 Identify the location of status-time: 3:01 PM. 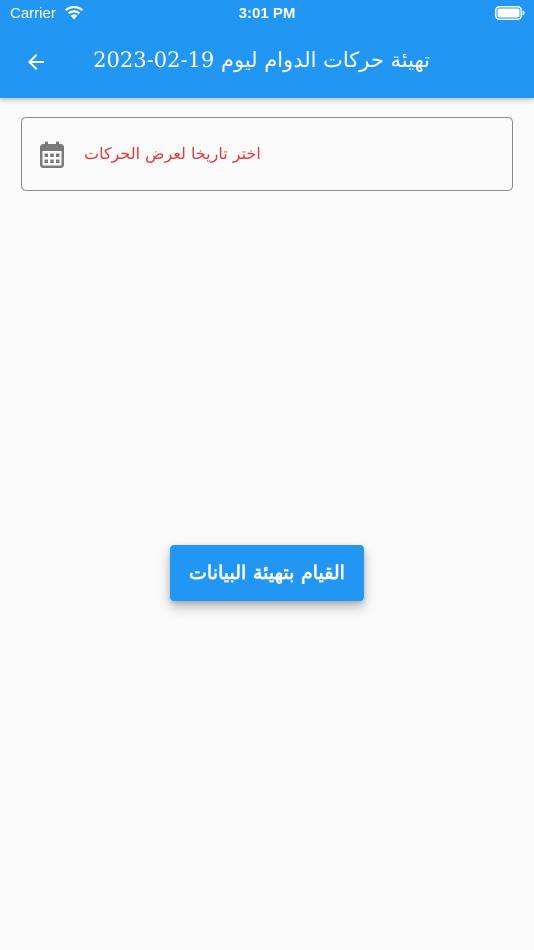
(267, 13).